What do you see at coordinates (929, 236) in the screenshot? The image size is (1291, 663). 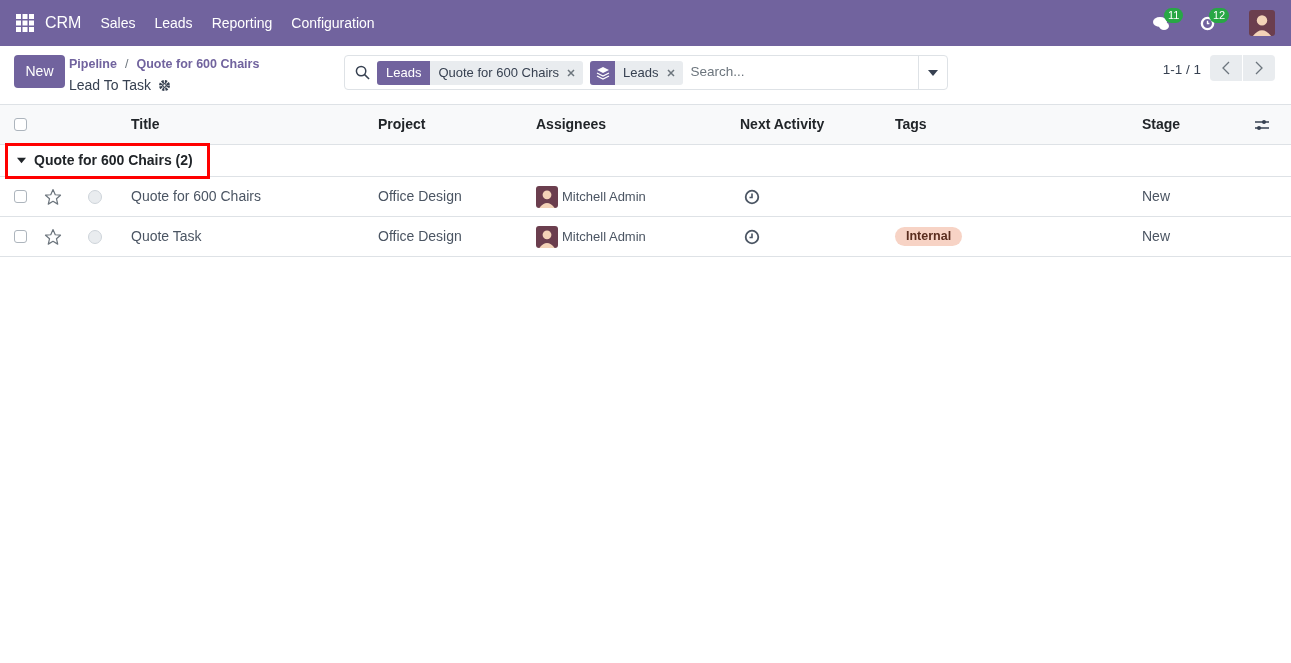 I see `tag: Internal` at bounding box center [929, 236].